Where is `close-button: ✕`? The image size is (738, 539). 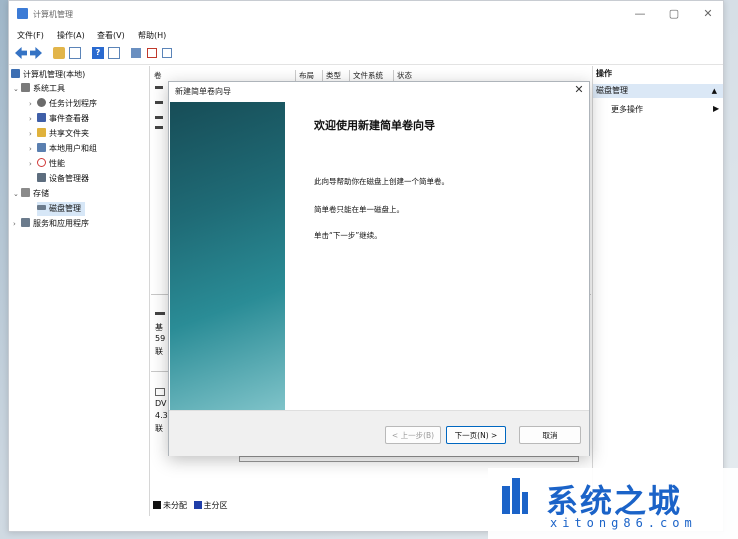 close-button: ✕ is located at coordinates (708, 14).